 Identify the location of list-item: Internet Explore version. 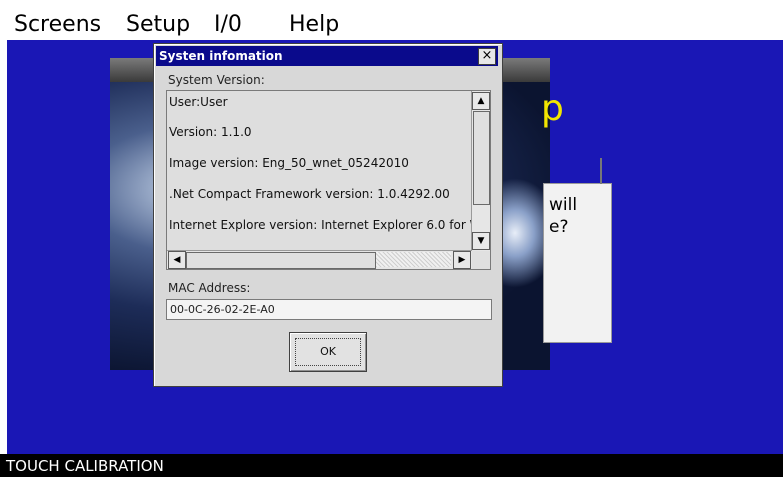
(330, 225).